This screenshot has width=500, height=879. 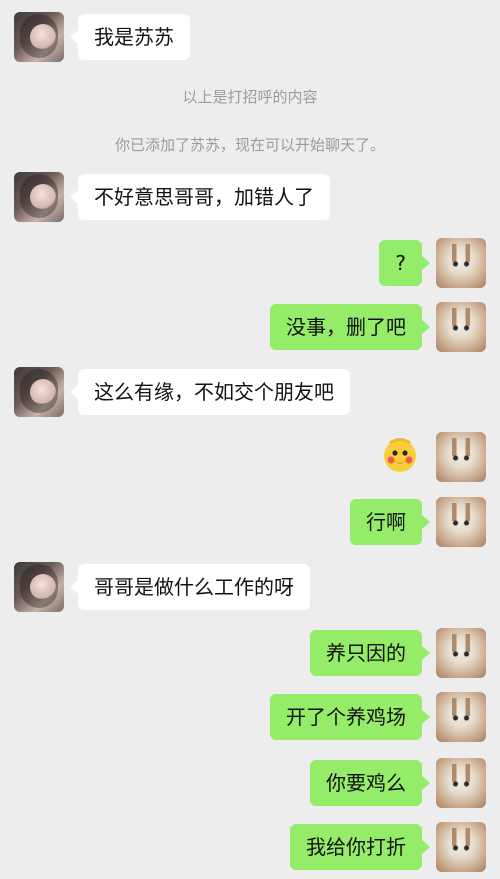 What do you see at coordinates (200, 197) in the screenshot?
I see `incoming-message-bubble: 不好意思哥哥，加错人了` at bounding box center [200, 197].